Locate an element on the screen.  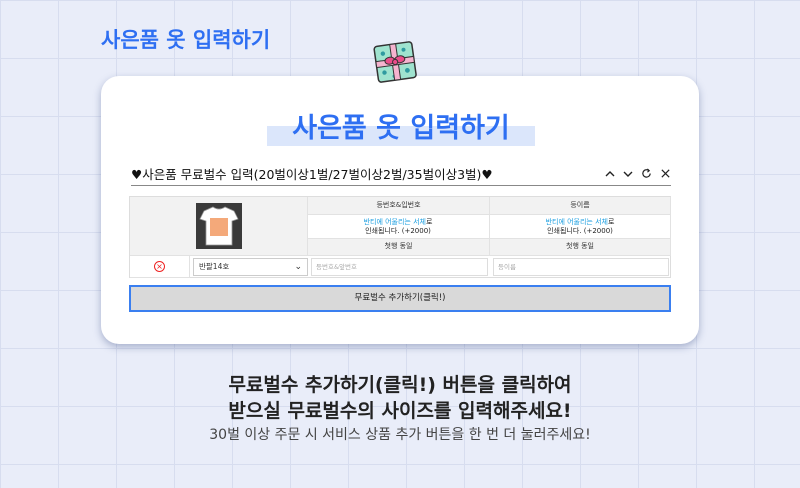
form-controls is located at coordinates (638, 173).